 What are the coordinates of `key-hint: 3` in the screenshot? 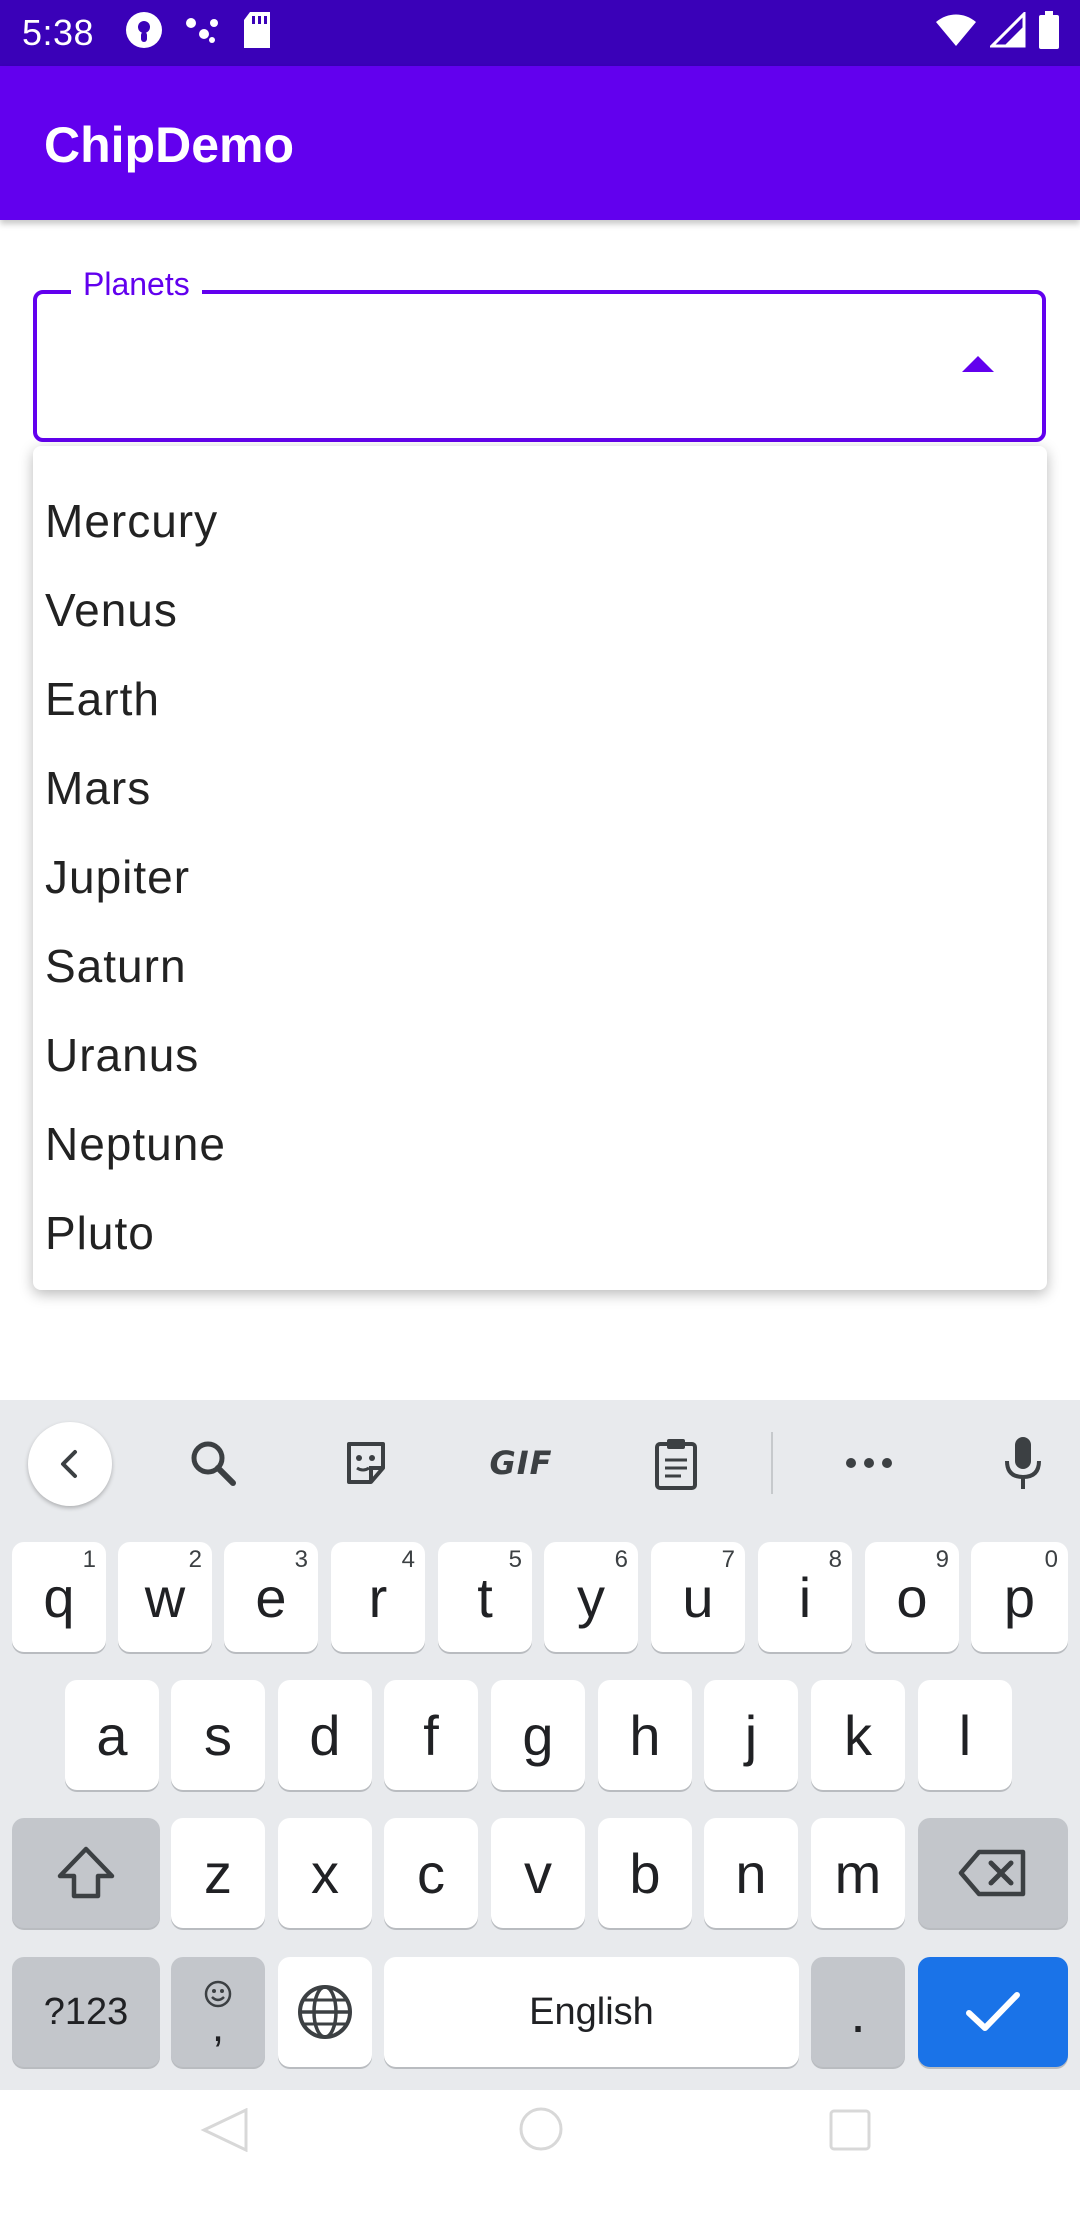 It's located at (301, 1559).